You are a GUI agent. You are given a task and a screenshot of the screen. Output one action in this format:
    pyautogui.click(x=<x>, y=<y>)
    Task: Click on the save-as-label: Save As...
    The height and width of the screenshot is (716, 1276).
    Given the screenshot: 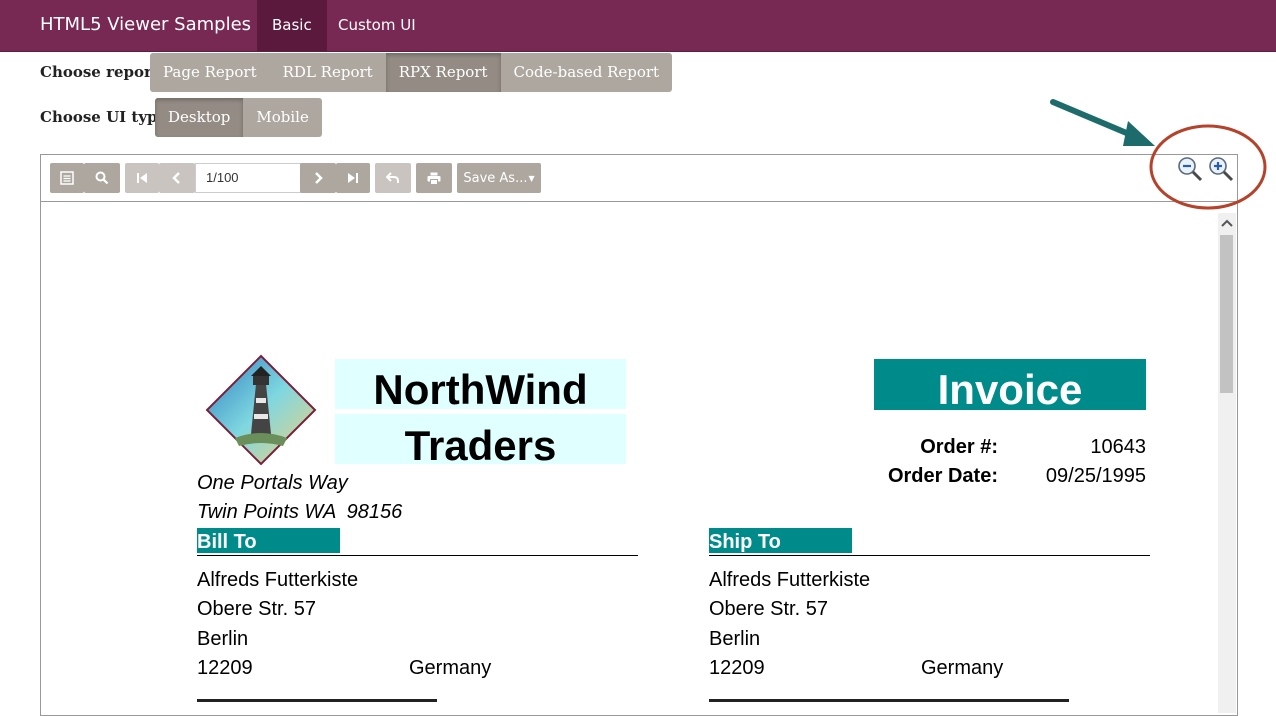 What is the action you would take?
    pyautogui.click(x=495, y=178)
    